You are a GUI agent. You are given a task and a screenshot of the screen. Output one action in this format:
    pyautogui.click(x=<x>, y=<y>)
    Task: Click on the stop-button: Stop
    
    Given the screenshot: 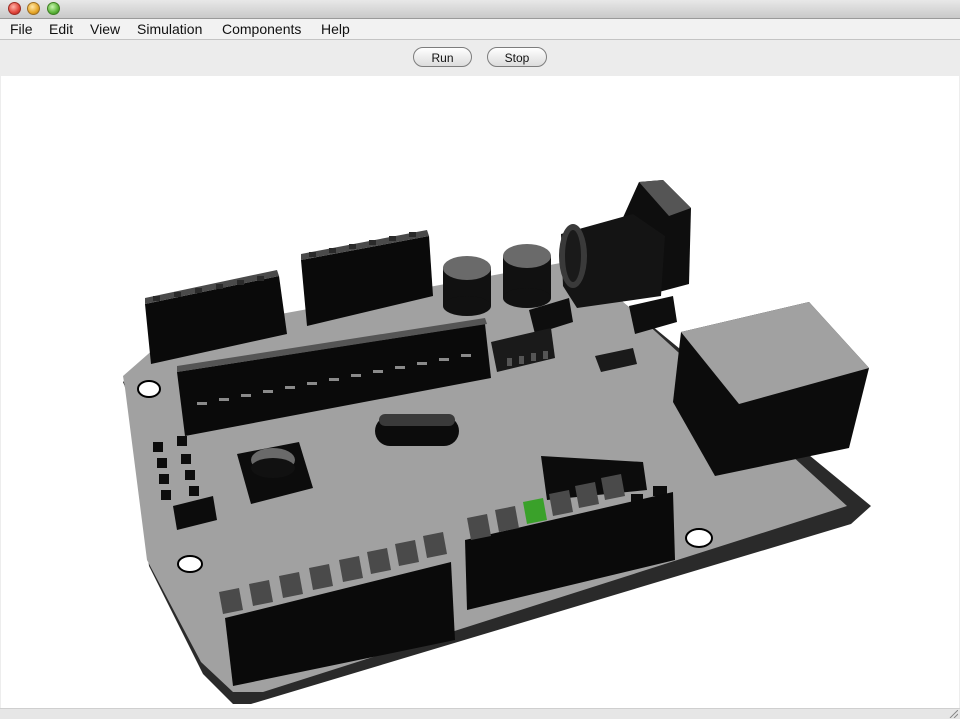 What is the action you would take?
    pyautogui.click(x=517, y=57)
    